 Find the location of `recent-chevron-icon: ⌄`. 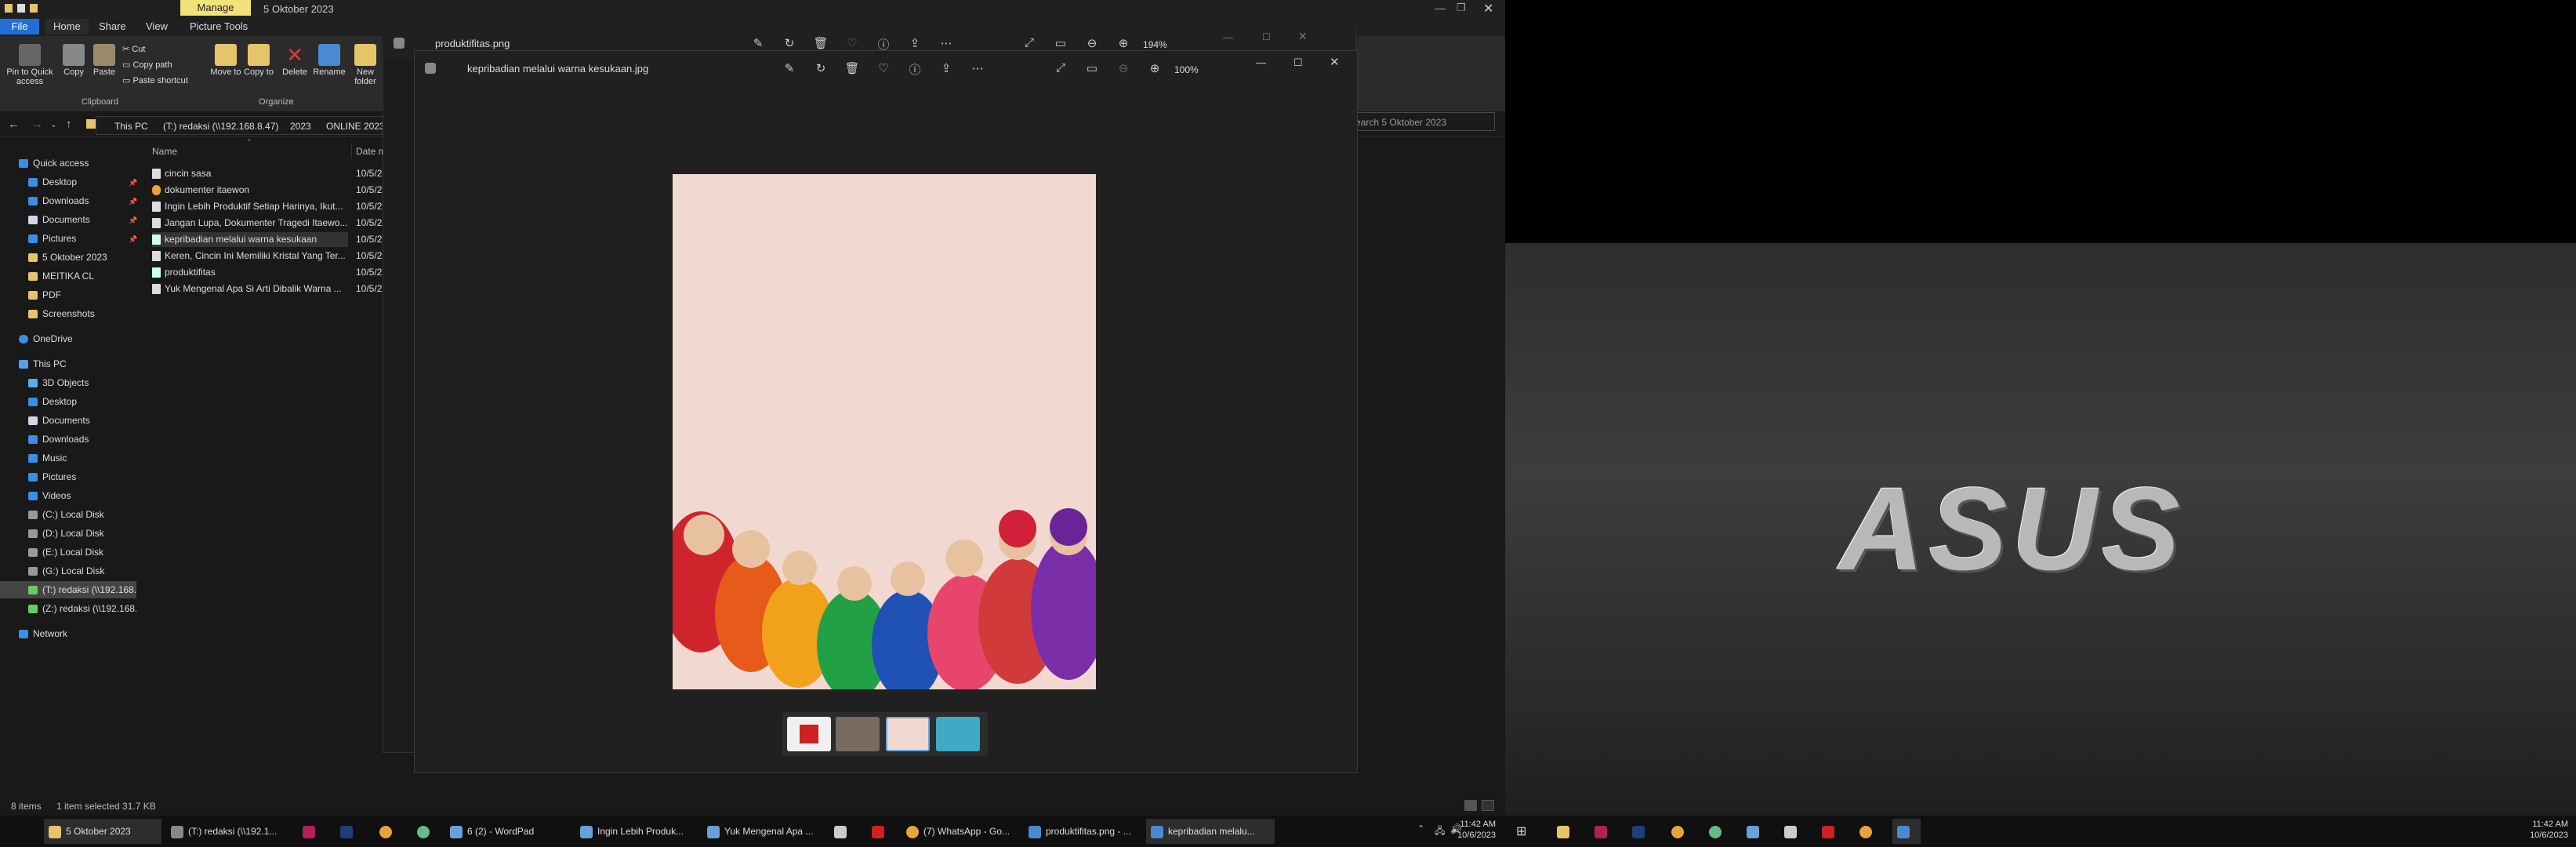

recent-chevron-icon: ⌄ is located at coordinates (53, 125).